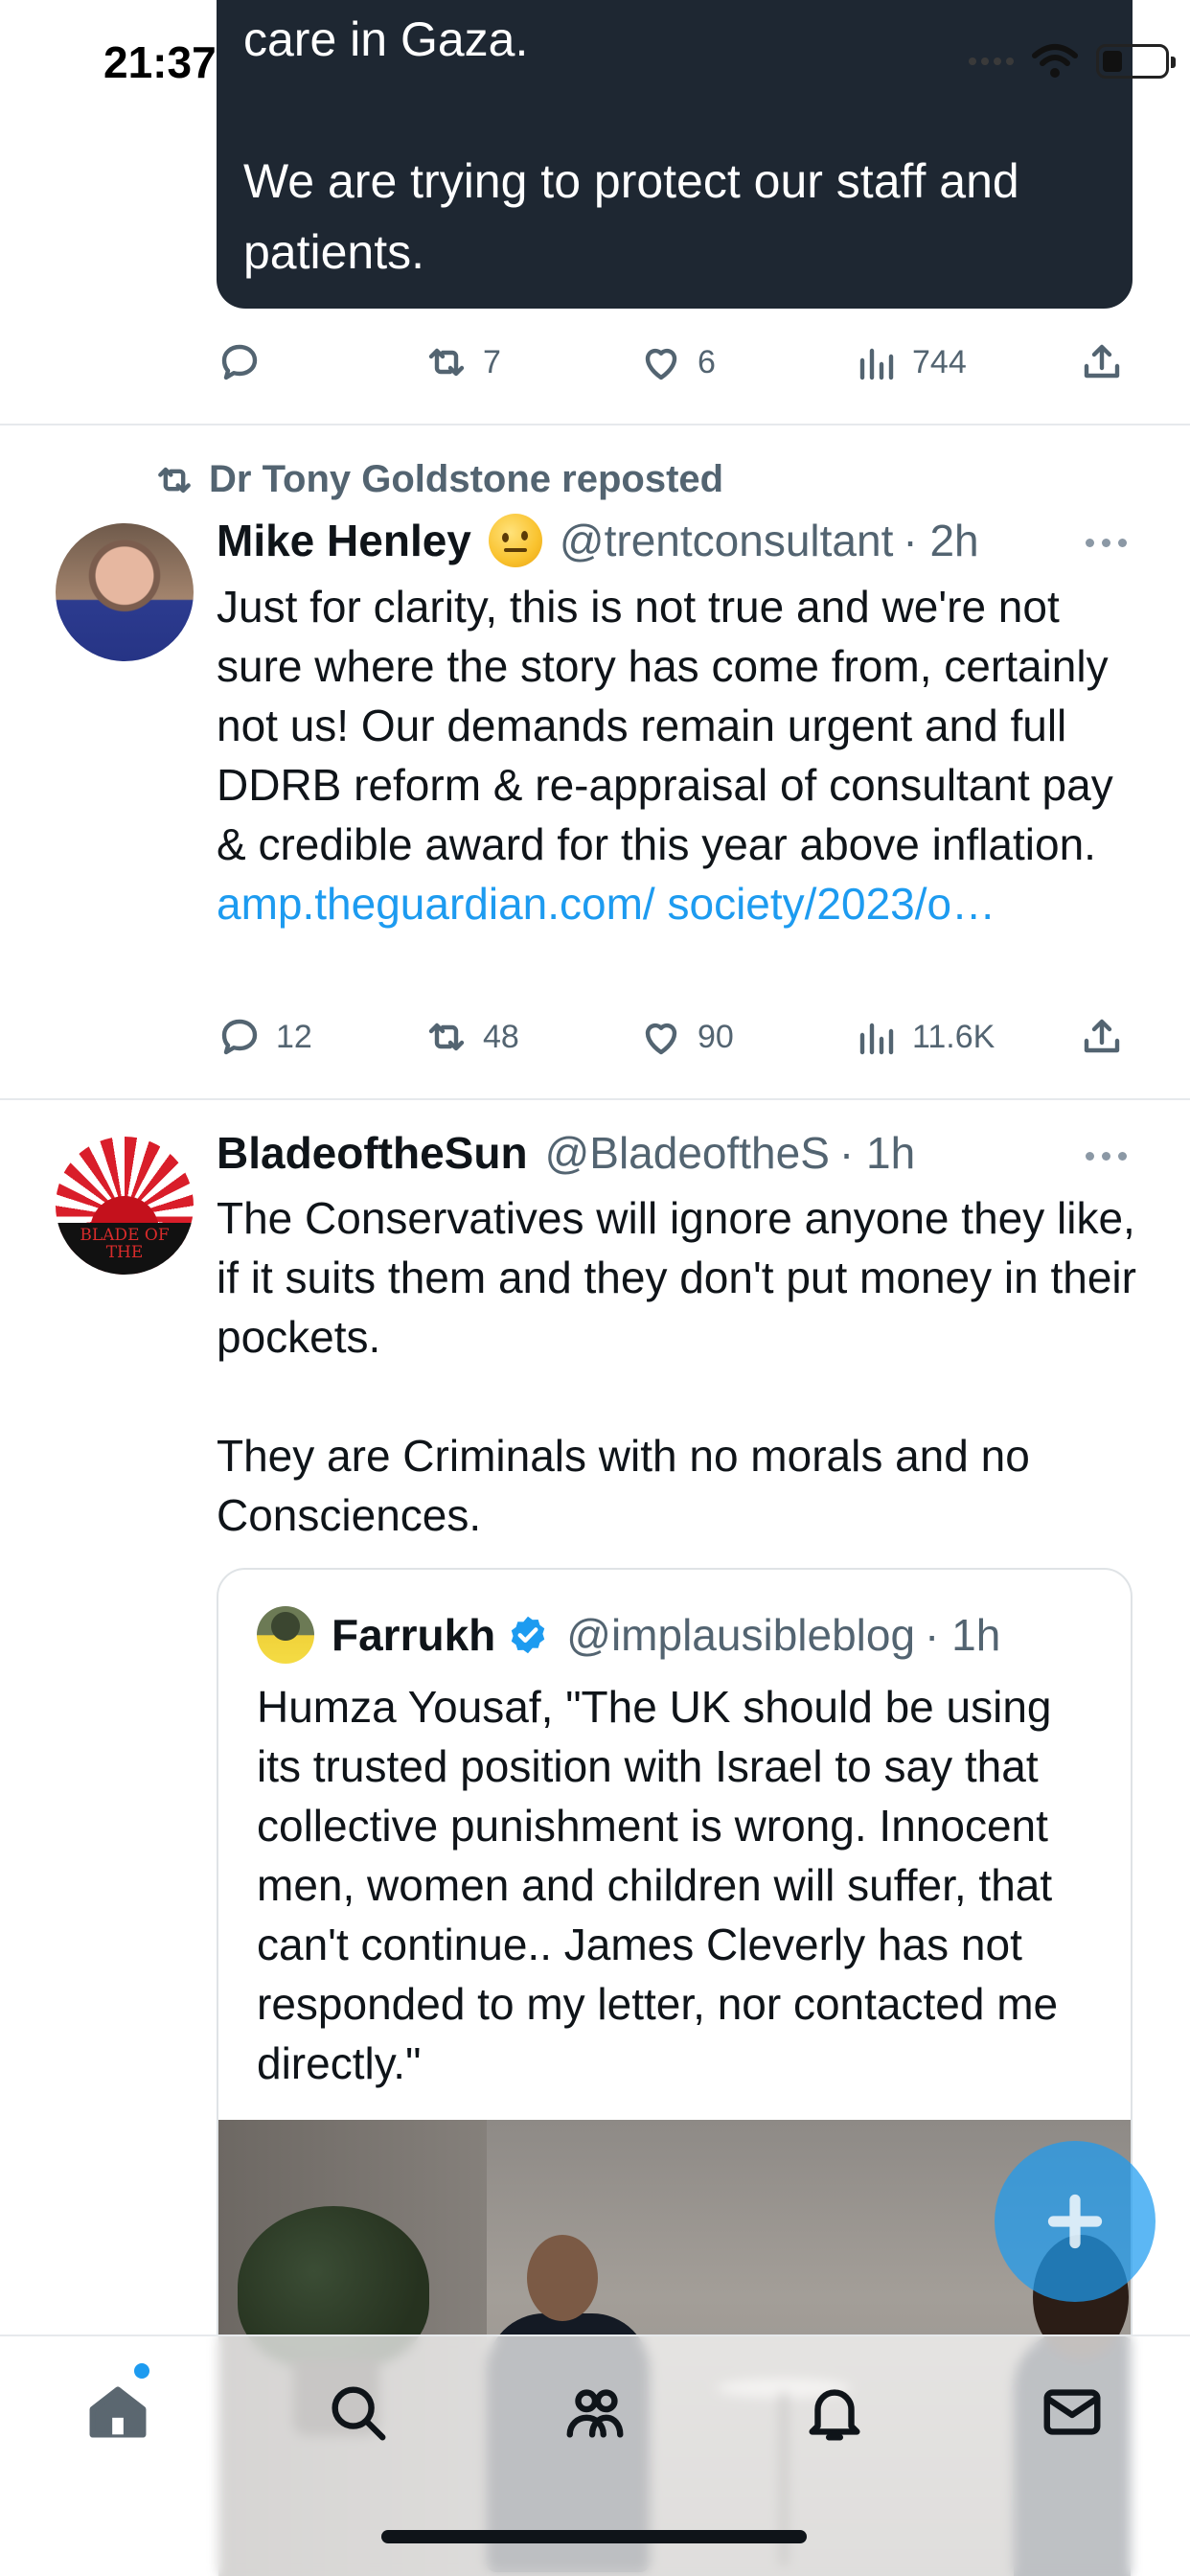  What do you see at coordinates (910, 362) in the screenshot?
I see `views-button: 744` at bounding box center [910, 362].